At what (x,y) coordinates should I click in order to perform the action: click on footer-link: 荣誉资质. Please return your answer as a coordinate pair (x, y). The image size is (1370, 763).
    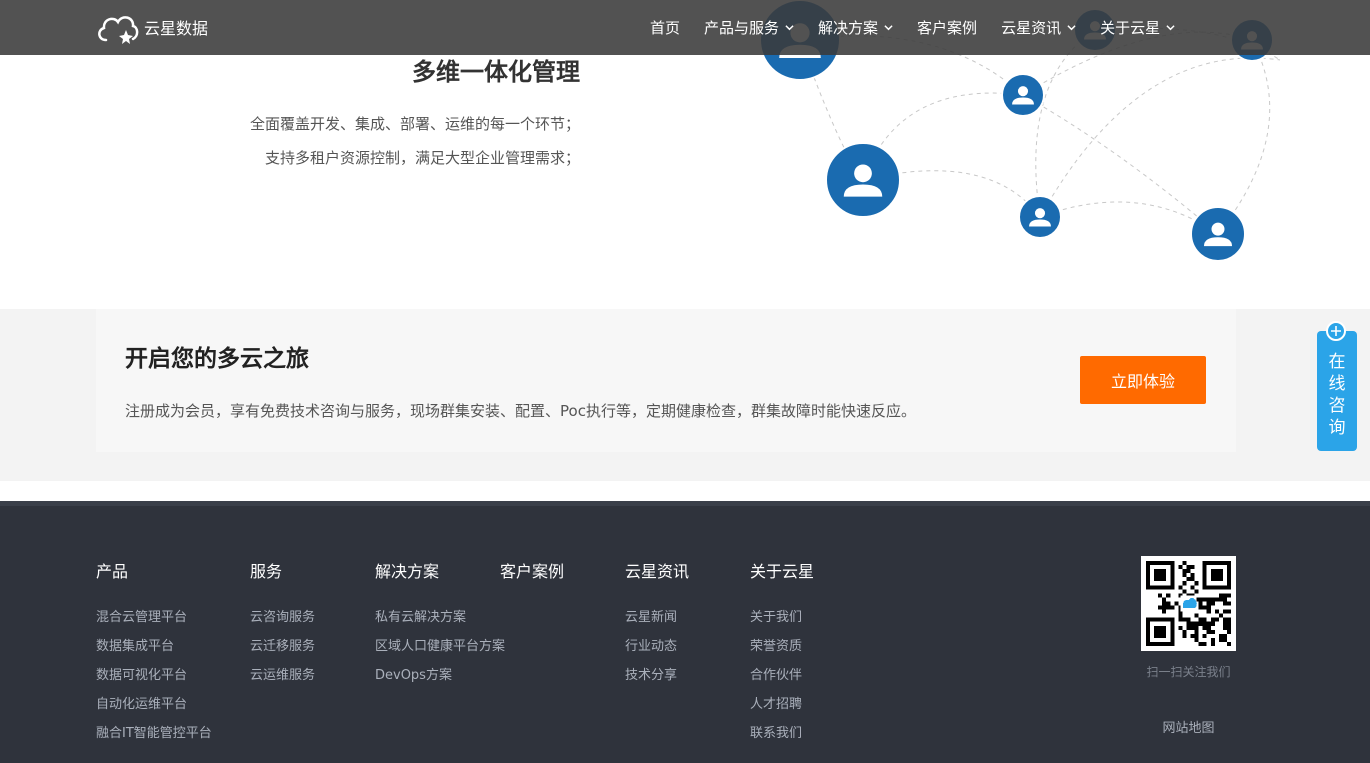
    Looking at the image, I should click on (782, 652).